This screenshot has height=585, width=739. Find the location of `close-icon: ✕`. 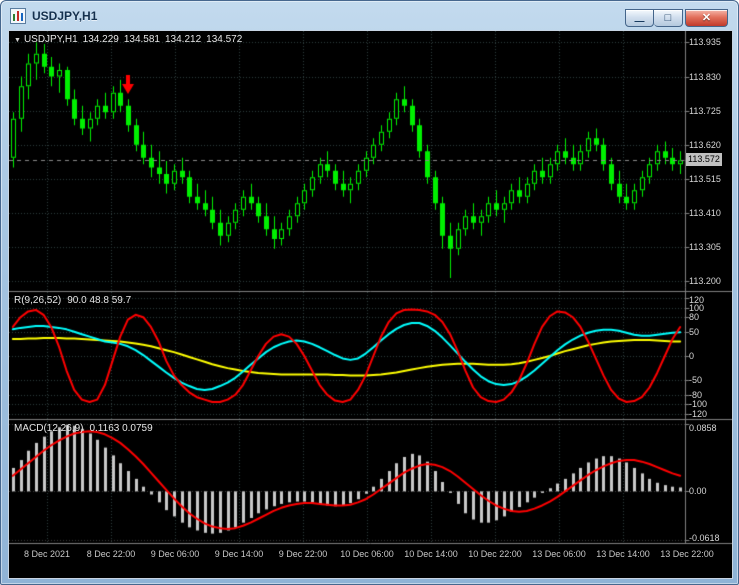

close-icon: ✕ is located at coordinates (706, 17).